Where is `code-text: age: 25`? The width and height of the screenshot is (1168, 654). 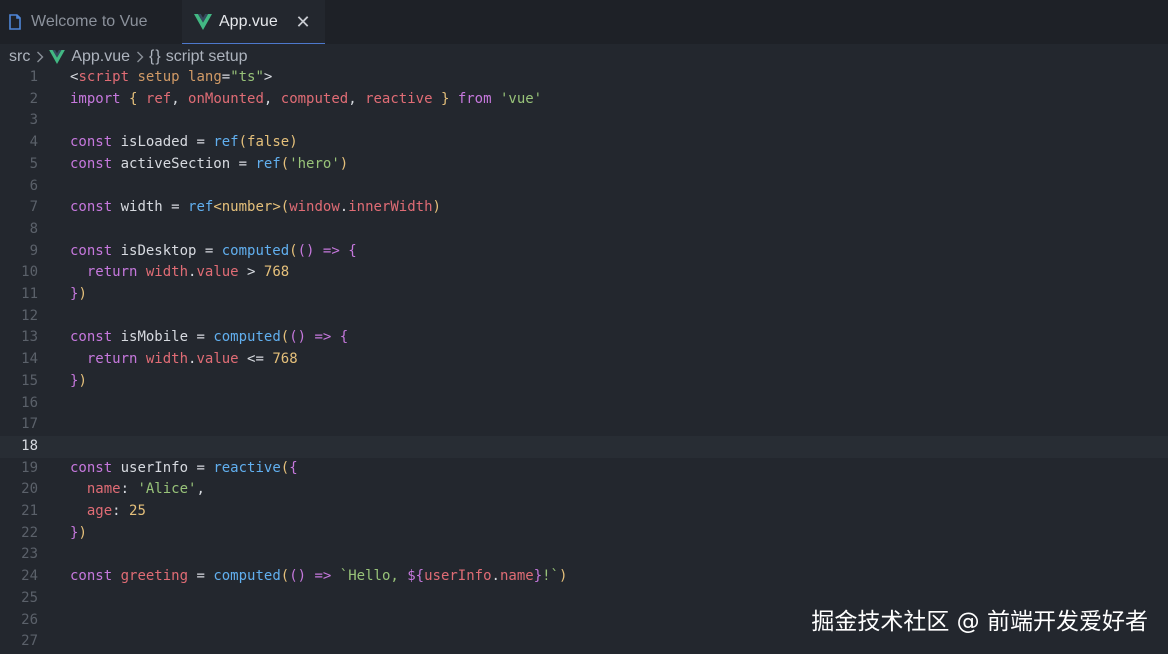 code-text: age: 25 is located at coordinates (108, 512).